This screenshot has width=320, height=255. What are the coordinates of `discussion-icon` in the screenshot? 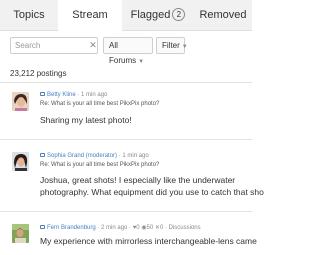 It's located at (42, 227).